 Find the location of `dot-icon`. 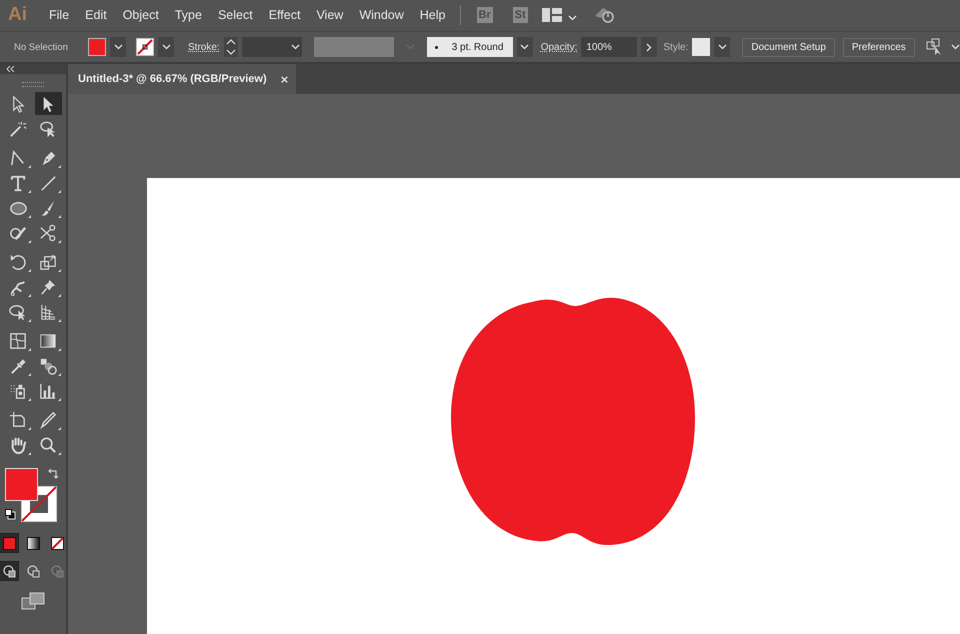

dot-icon is located at coordinates (436, 47).